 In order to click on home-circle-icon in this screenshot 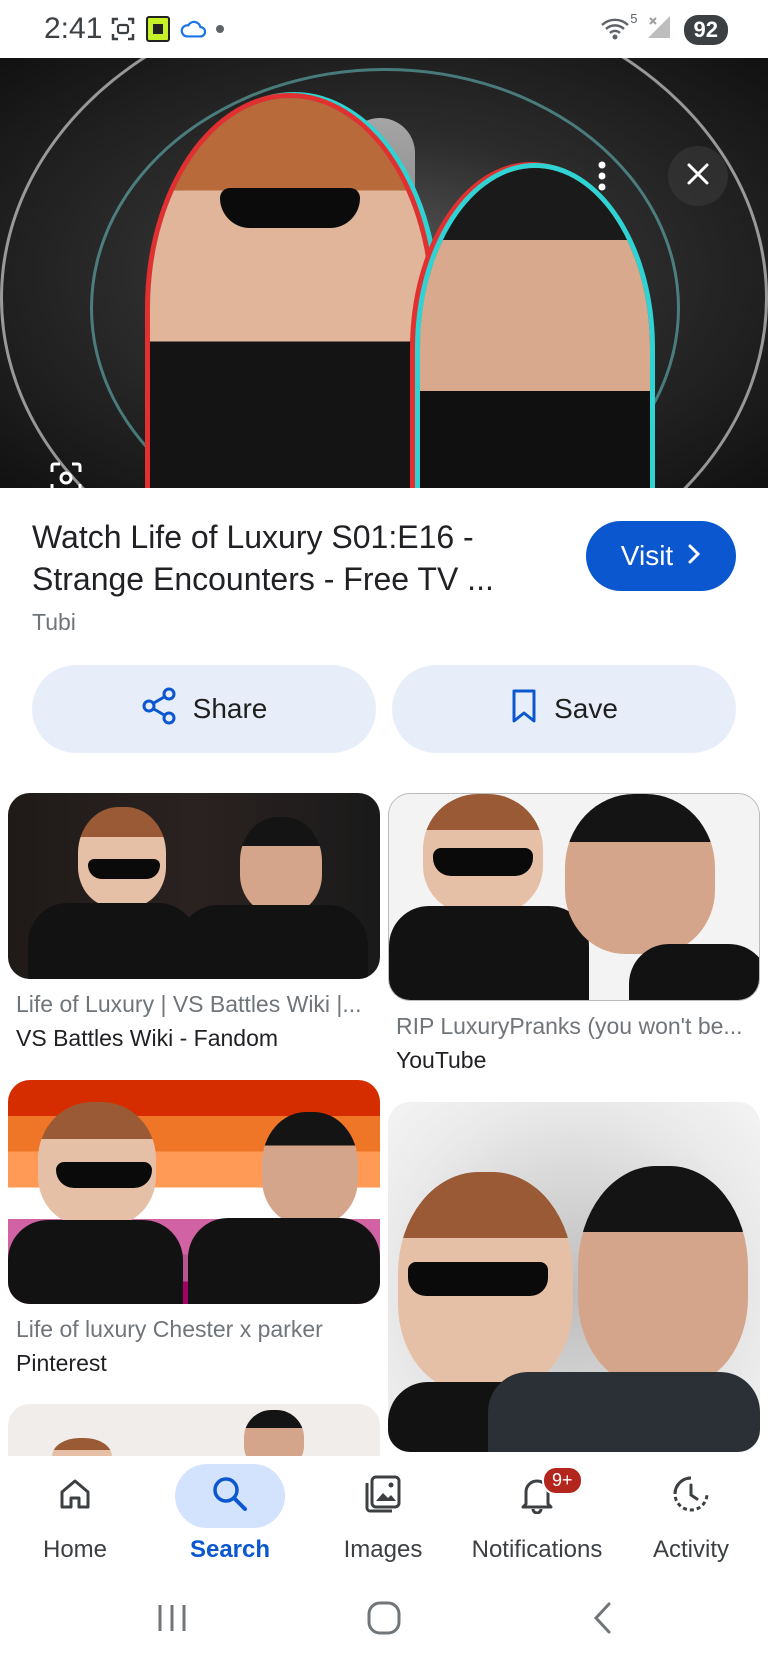, I will do `click(384, 1620)`.